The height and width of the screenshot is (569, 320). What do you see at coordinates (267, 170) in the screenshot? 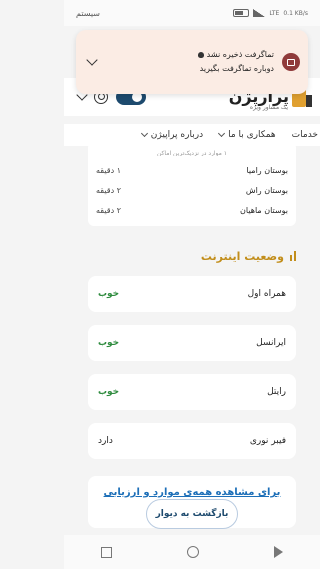
I see `place-name: بوستان رامیا` at bounding box center [267, 170].